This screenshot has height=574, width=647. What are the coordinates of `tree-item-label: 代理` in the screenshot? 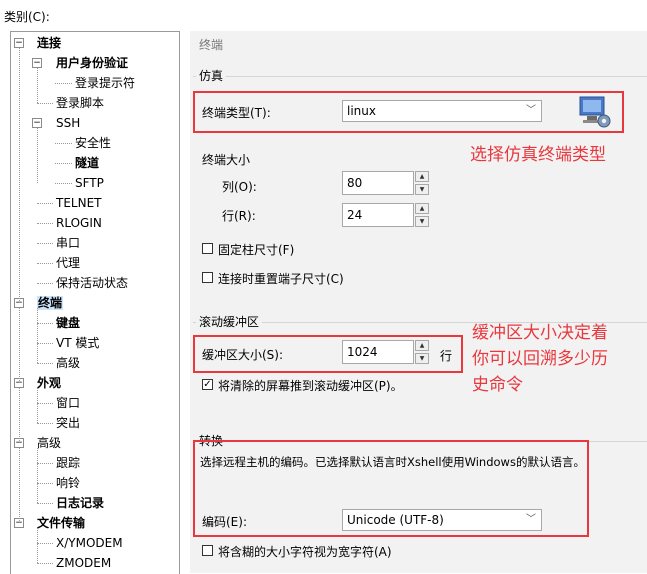 It's located at (68, 263).